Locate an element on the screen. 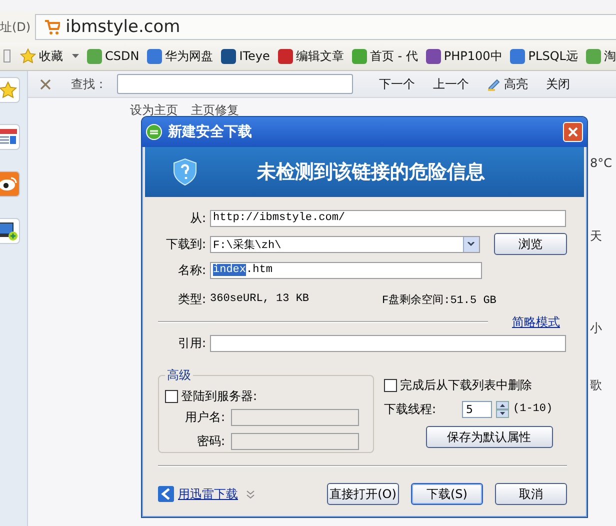 The height and width of the screenshot is (526, 616). field-label: 从: is located at coordinates (197, 218).